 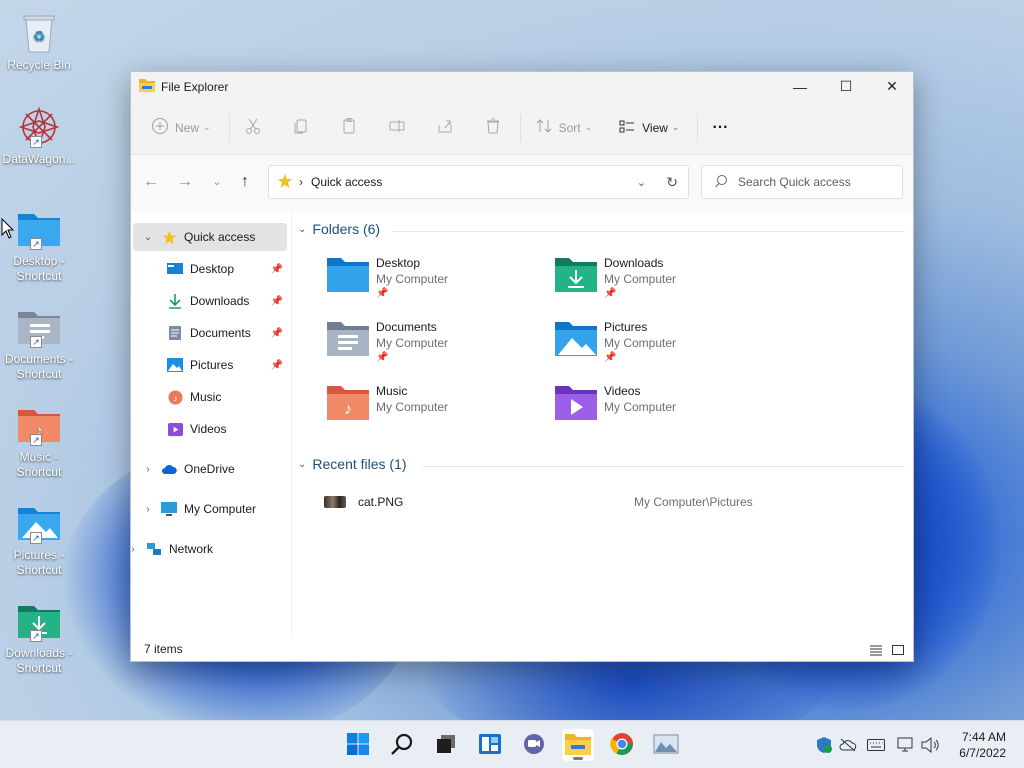 I want to click on windows-logo-icon, so click(x=358, y=745).